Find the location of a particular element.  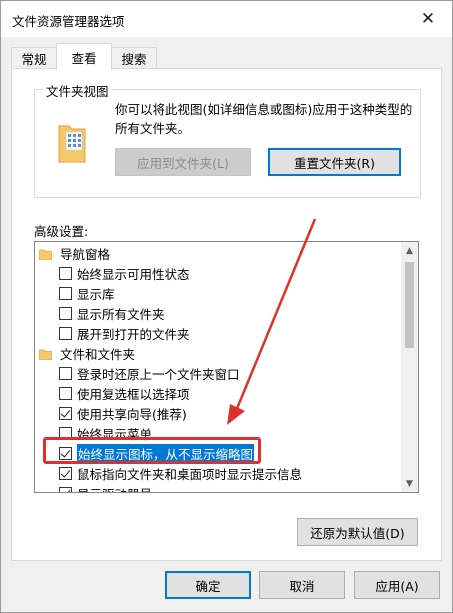

tree-checkbox-item: 登录时还原上一个文件夹窗口 is located at coordinates (217, 373).